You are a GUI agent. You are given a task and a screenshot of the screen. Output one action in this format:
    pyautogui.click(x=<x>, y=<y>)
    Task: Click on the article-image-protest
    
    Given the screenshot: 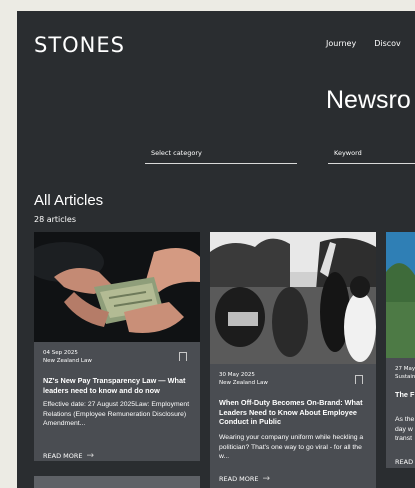 What is the action you would take?
    pyautogui.click(x=293, y=298)
    